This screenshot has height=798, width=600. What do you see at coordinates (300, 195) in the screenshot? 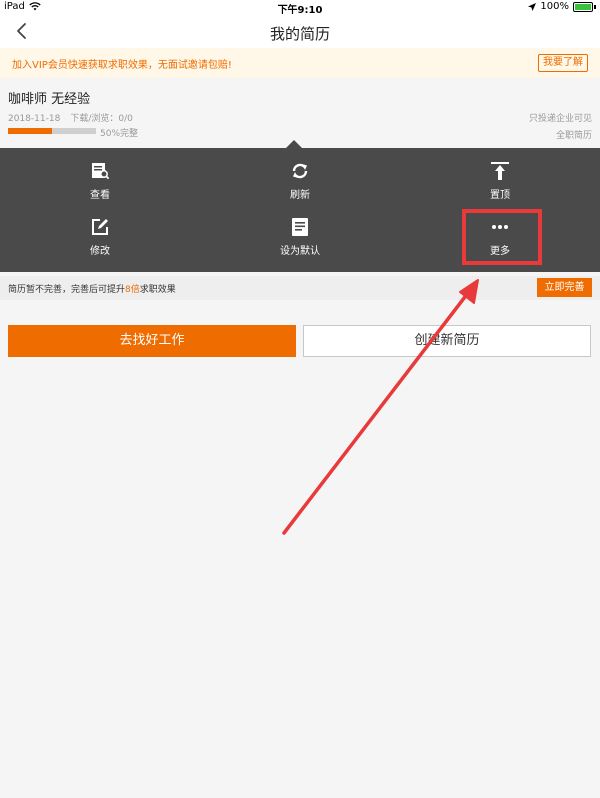
I see `action-refresh-label: 刷新` at bounding box center [300, 195].